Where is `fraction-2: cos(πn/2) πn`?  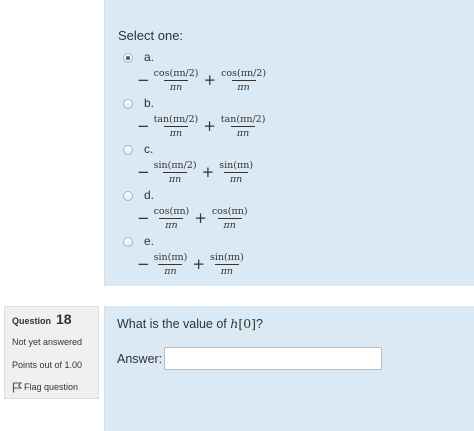
fraction-2: cos(πn/2) πn is located at coordinates (243, 80).